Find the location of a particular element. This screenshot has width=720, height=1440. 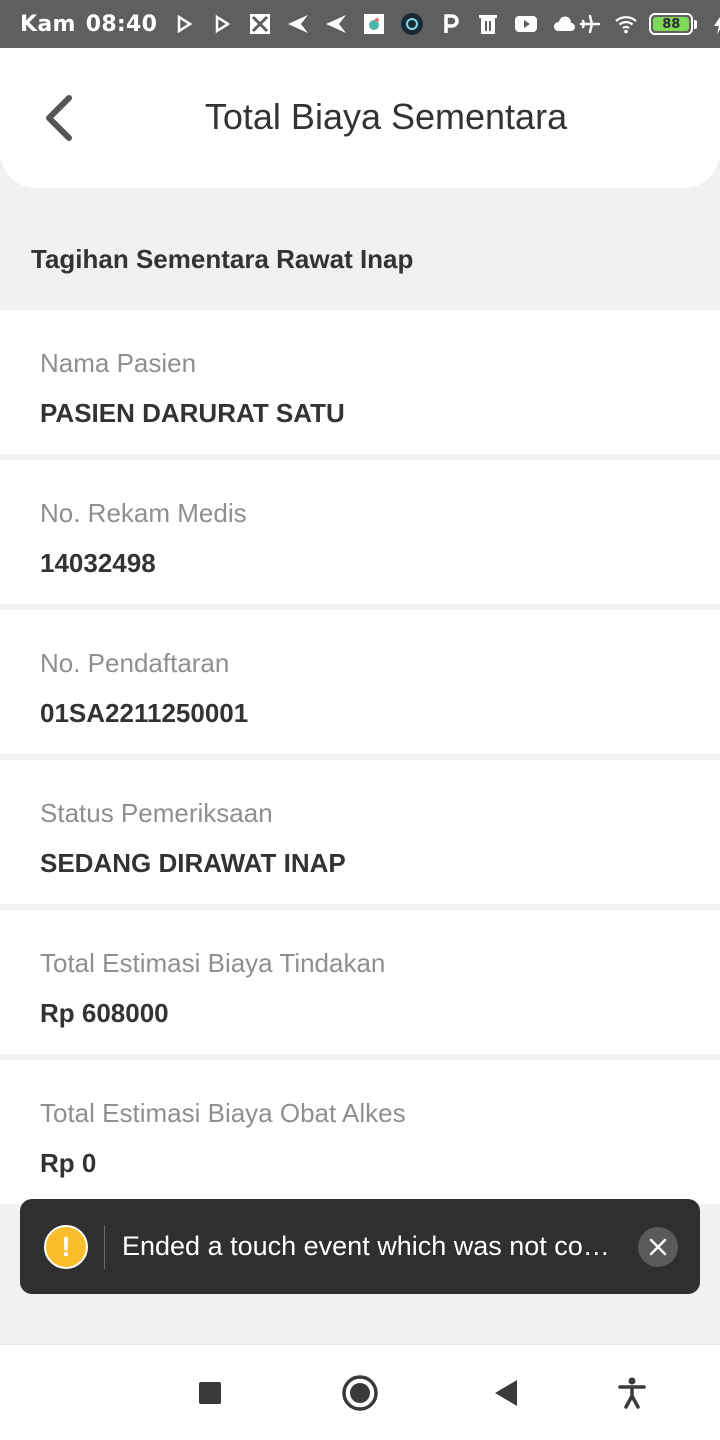

detail-label: Total Estimasi Biaya Tindakan is located at coordinates (213, 963).